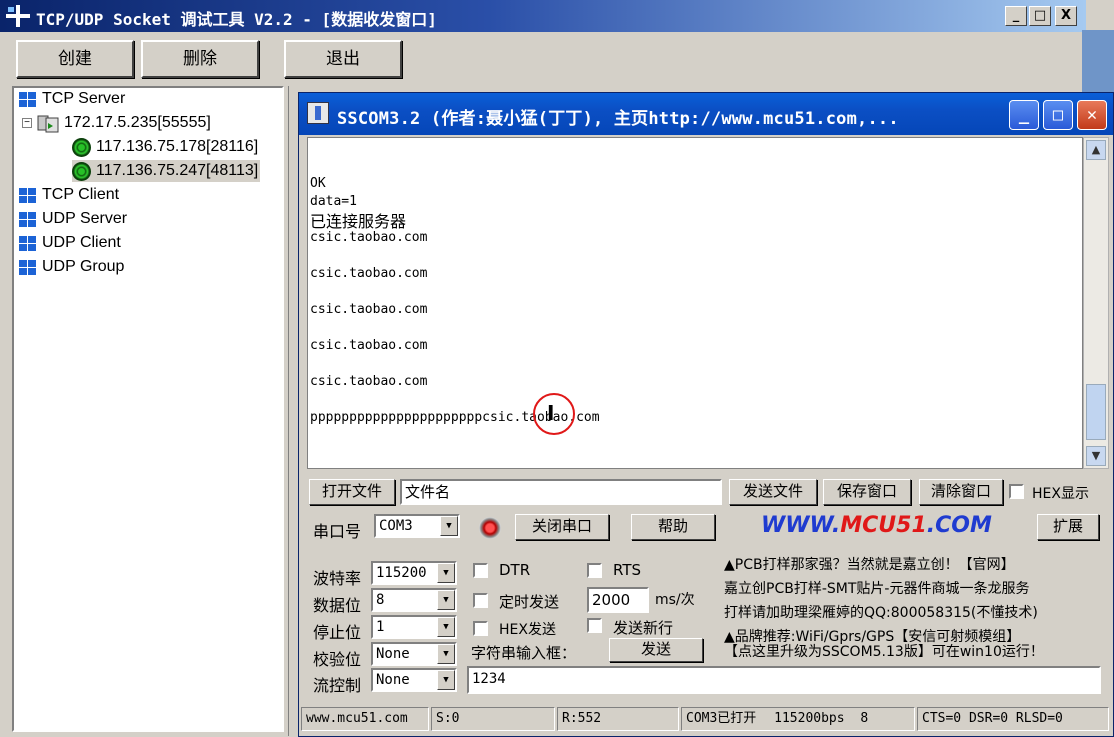 This screenshot has width=1114, height=737. I want to click on maximize-button: □, so click(1040, 16).